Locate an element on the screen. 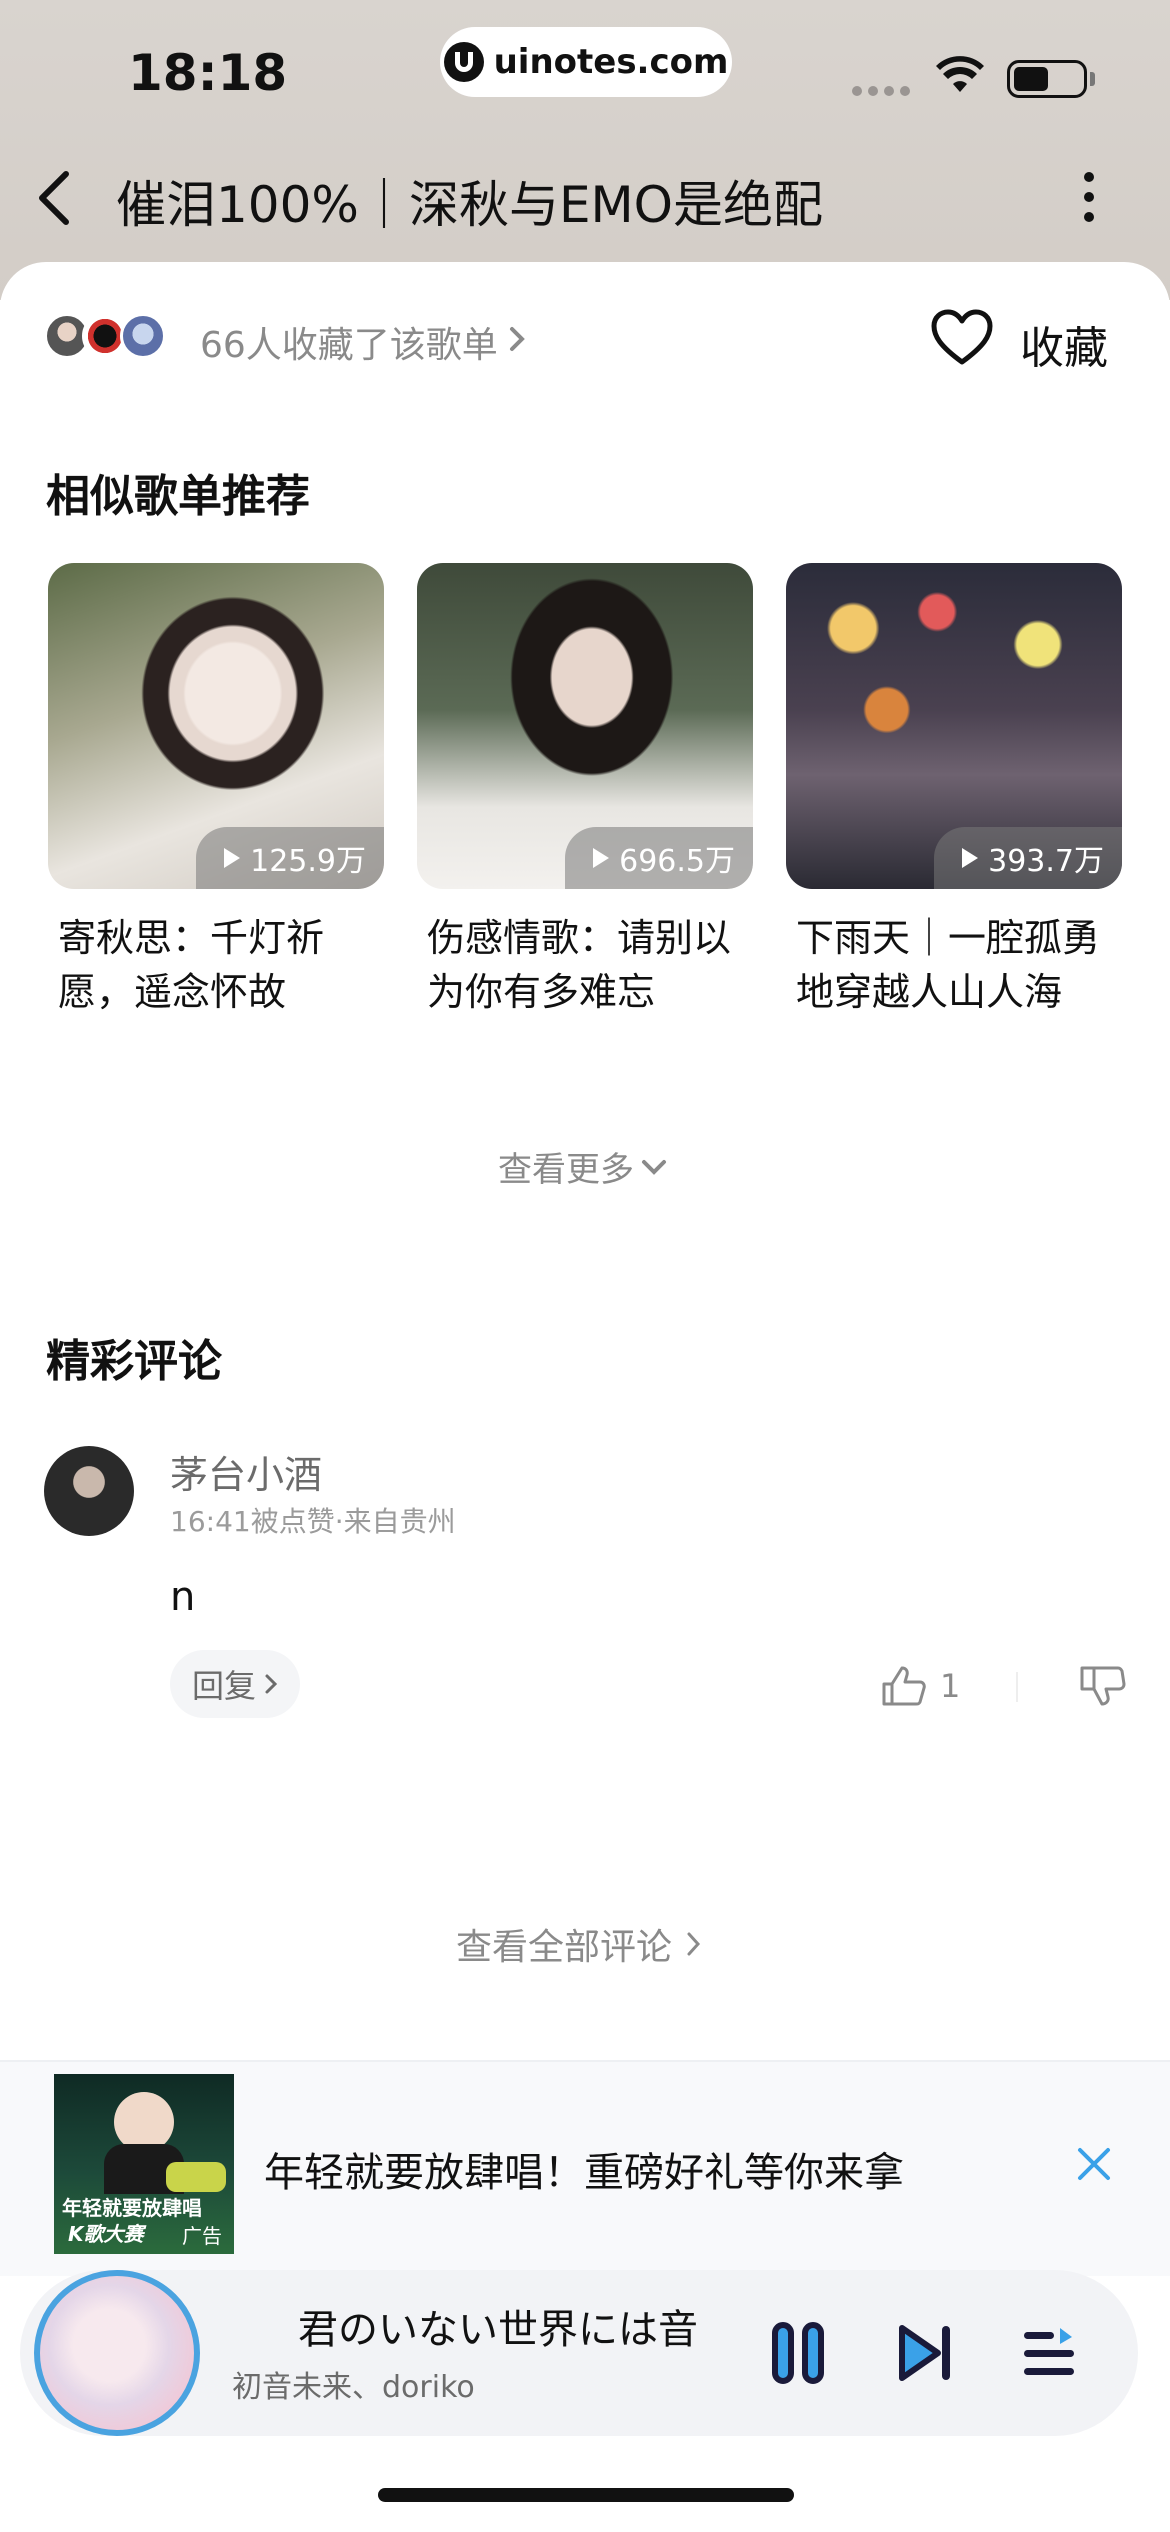 This screenshot has width=1170, height=2532. playlist-card: 125.9万 寄秋思：千灯祈 愿，遥念怀故 is located at coordinates (216, 791).